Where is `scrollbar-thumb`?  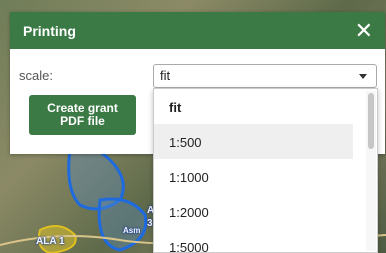
scrollbar-thumb is located at coordinates (371, 121).